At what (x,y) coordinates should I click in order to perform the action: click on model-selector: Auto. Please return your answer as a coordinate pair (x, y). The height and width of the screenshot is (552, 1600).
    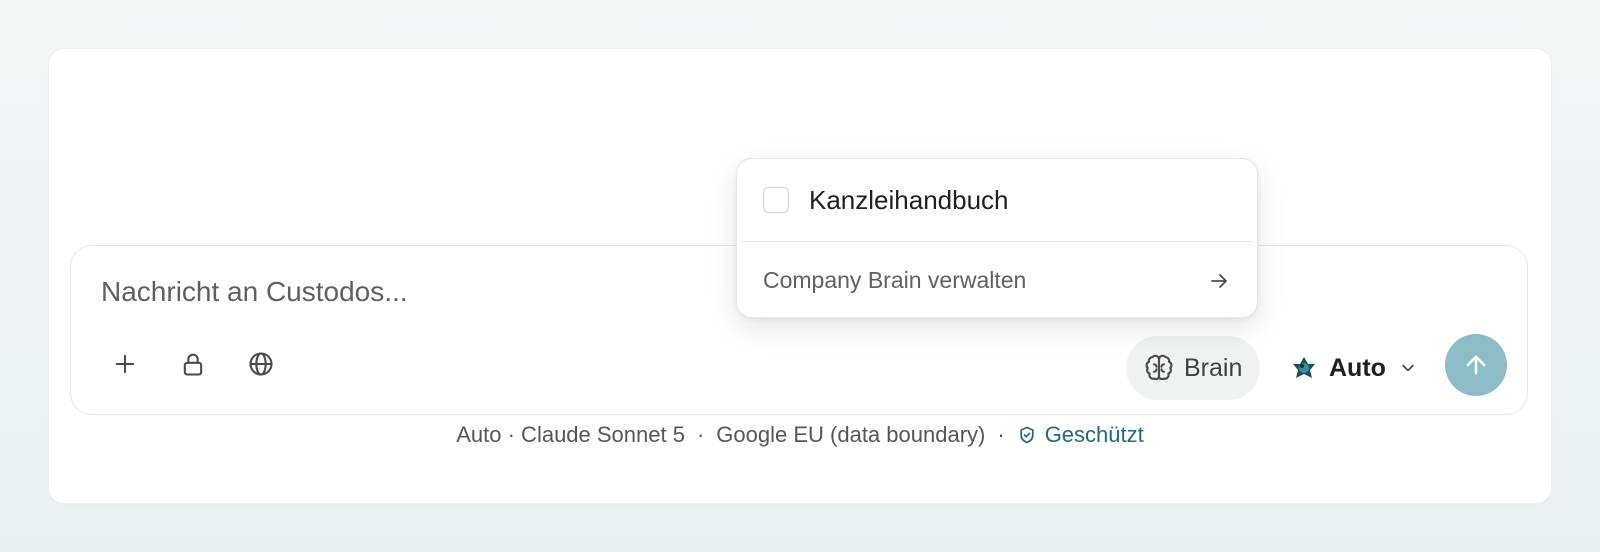
    Looking at the image, I should click on (1351, 368).